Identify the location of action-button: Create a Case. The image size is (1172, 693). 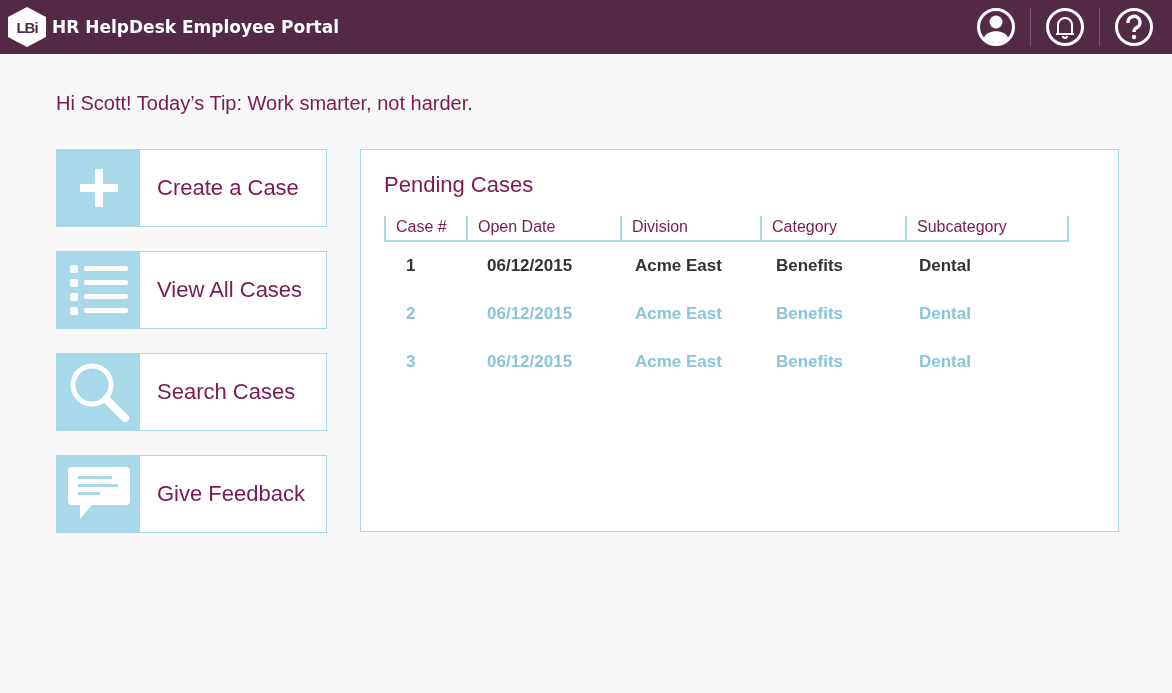
(191, 188).